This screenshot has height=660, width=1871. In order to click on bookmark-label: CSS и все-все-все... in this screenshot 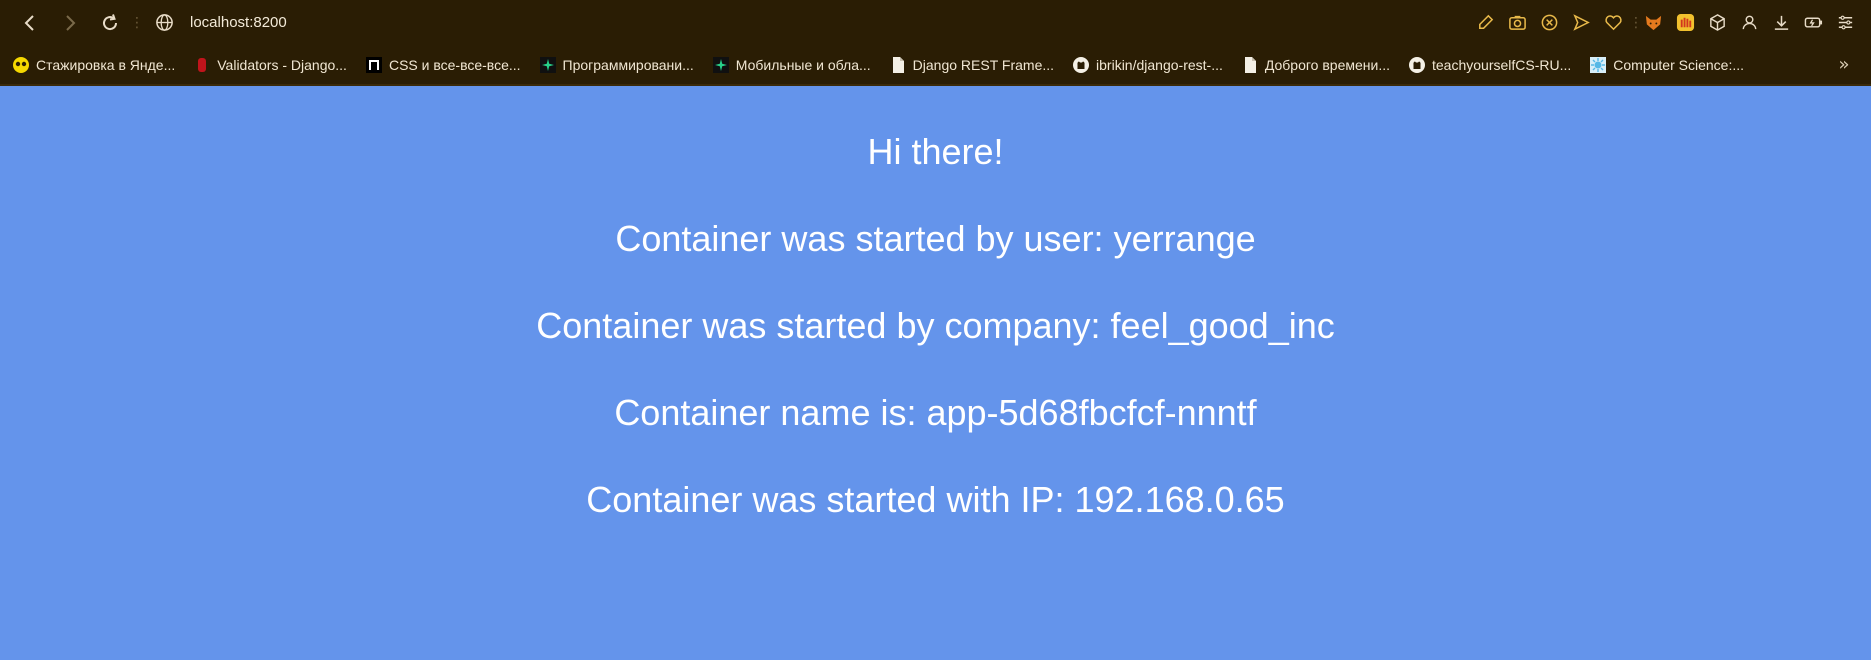, I will do `click(454, 64)`.